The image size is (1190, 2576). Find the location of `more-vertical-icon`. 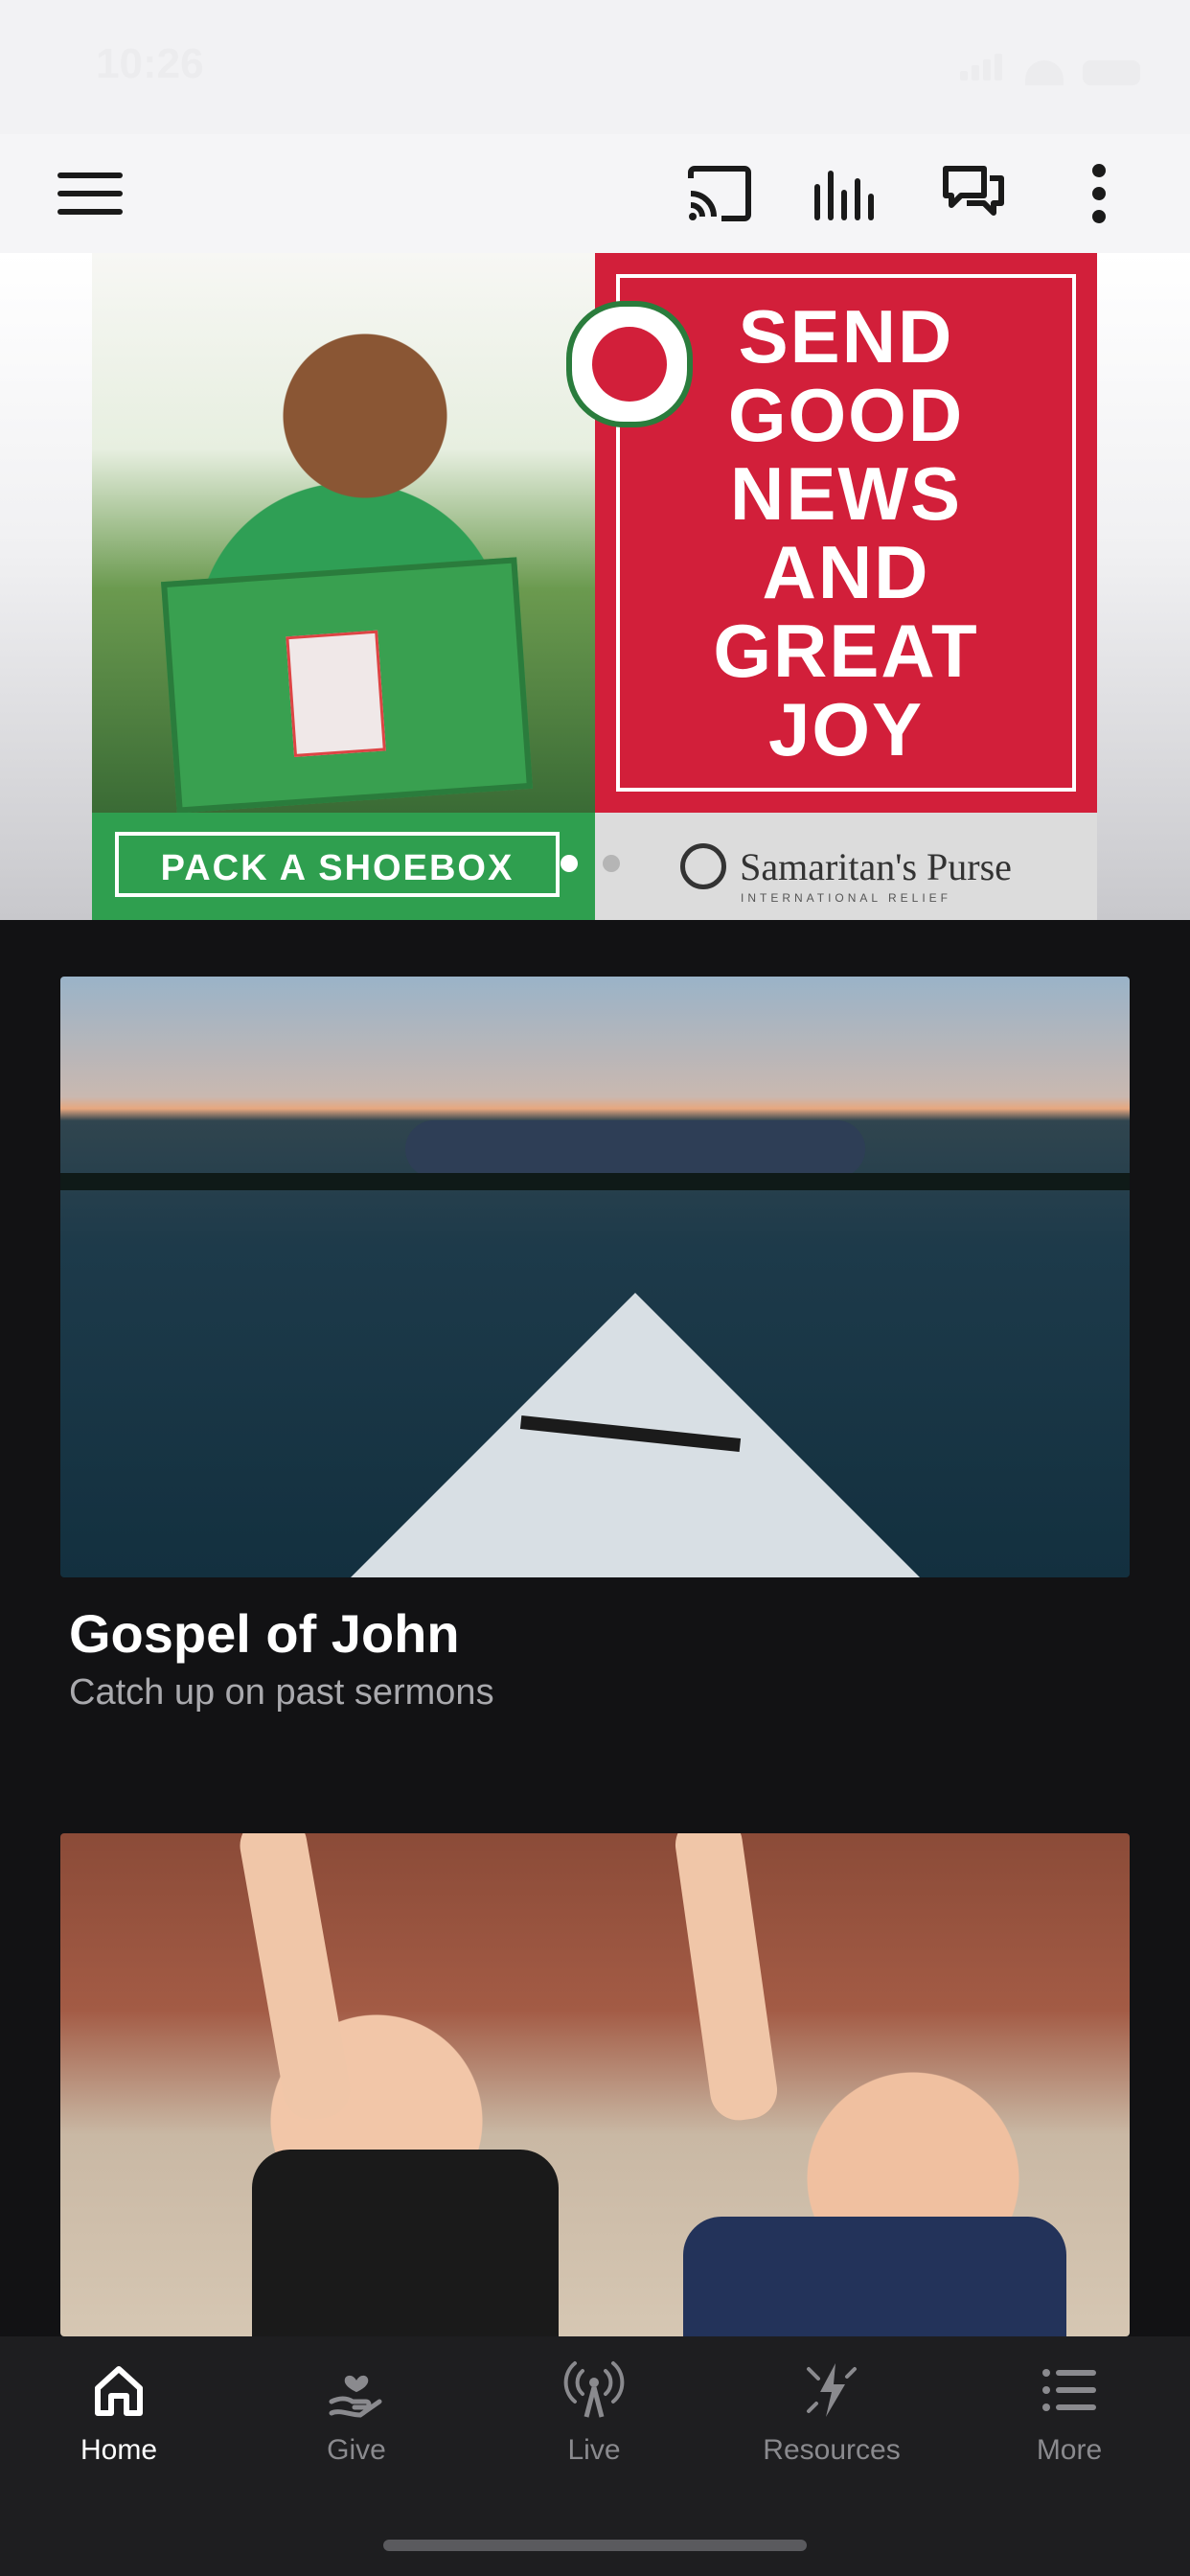

more-vertical-icon is located at coordinates (1099, 193).